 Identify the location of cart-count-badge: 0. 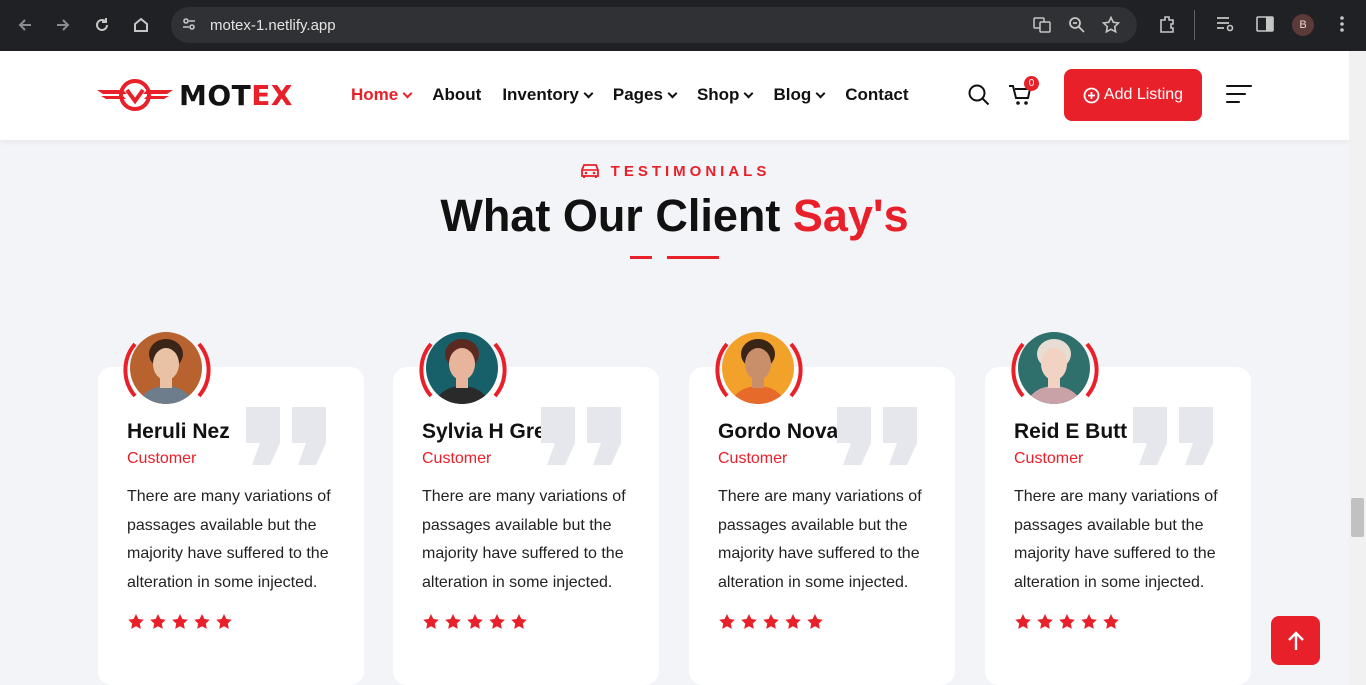
(1031, 83).